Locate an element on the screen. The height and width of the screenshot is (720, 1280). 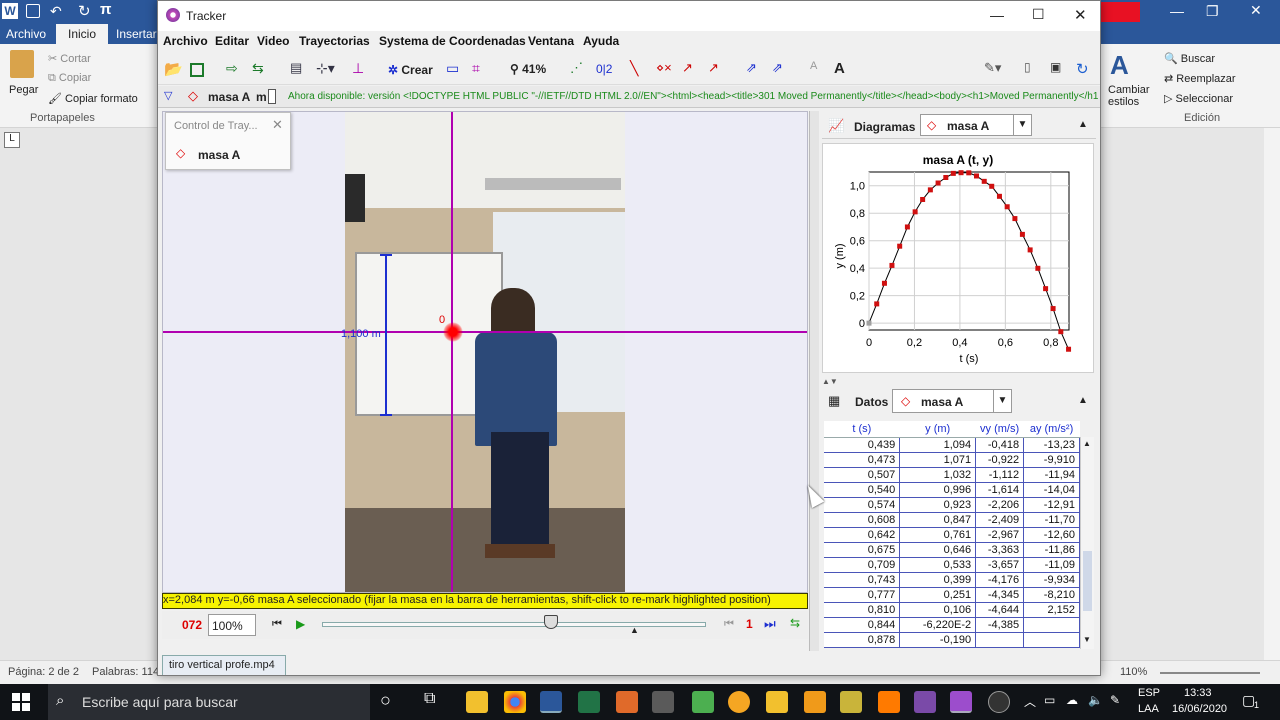
table-row: 0,777 0,251 -4,345 -8,210 is located at coordinates (952, 595).